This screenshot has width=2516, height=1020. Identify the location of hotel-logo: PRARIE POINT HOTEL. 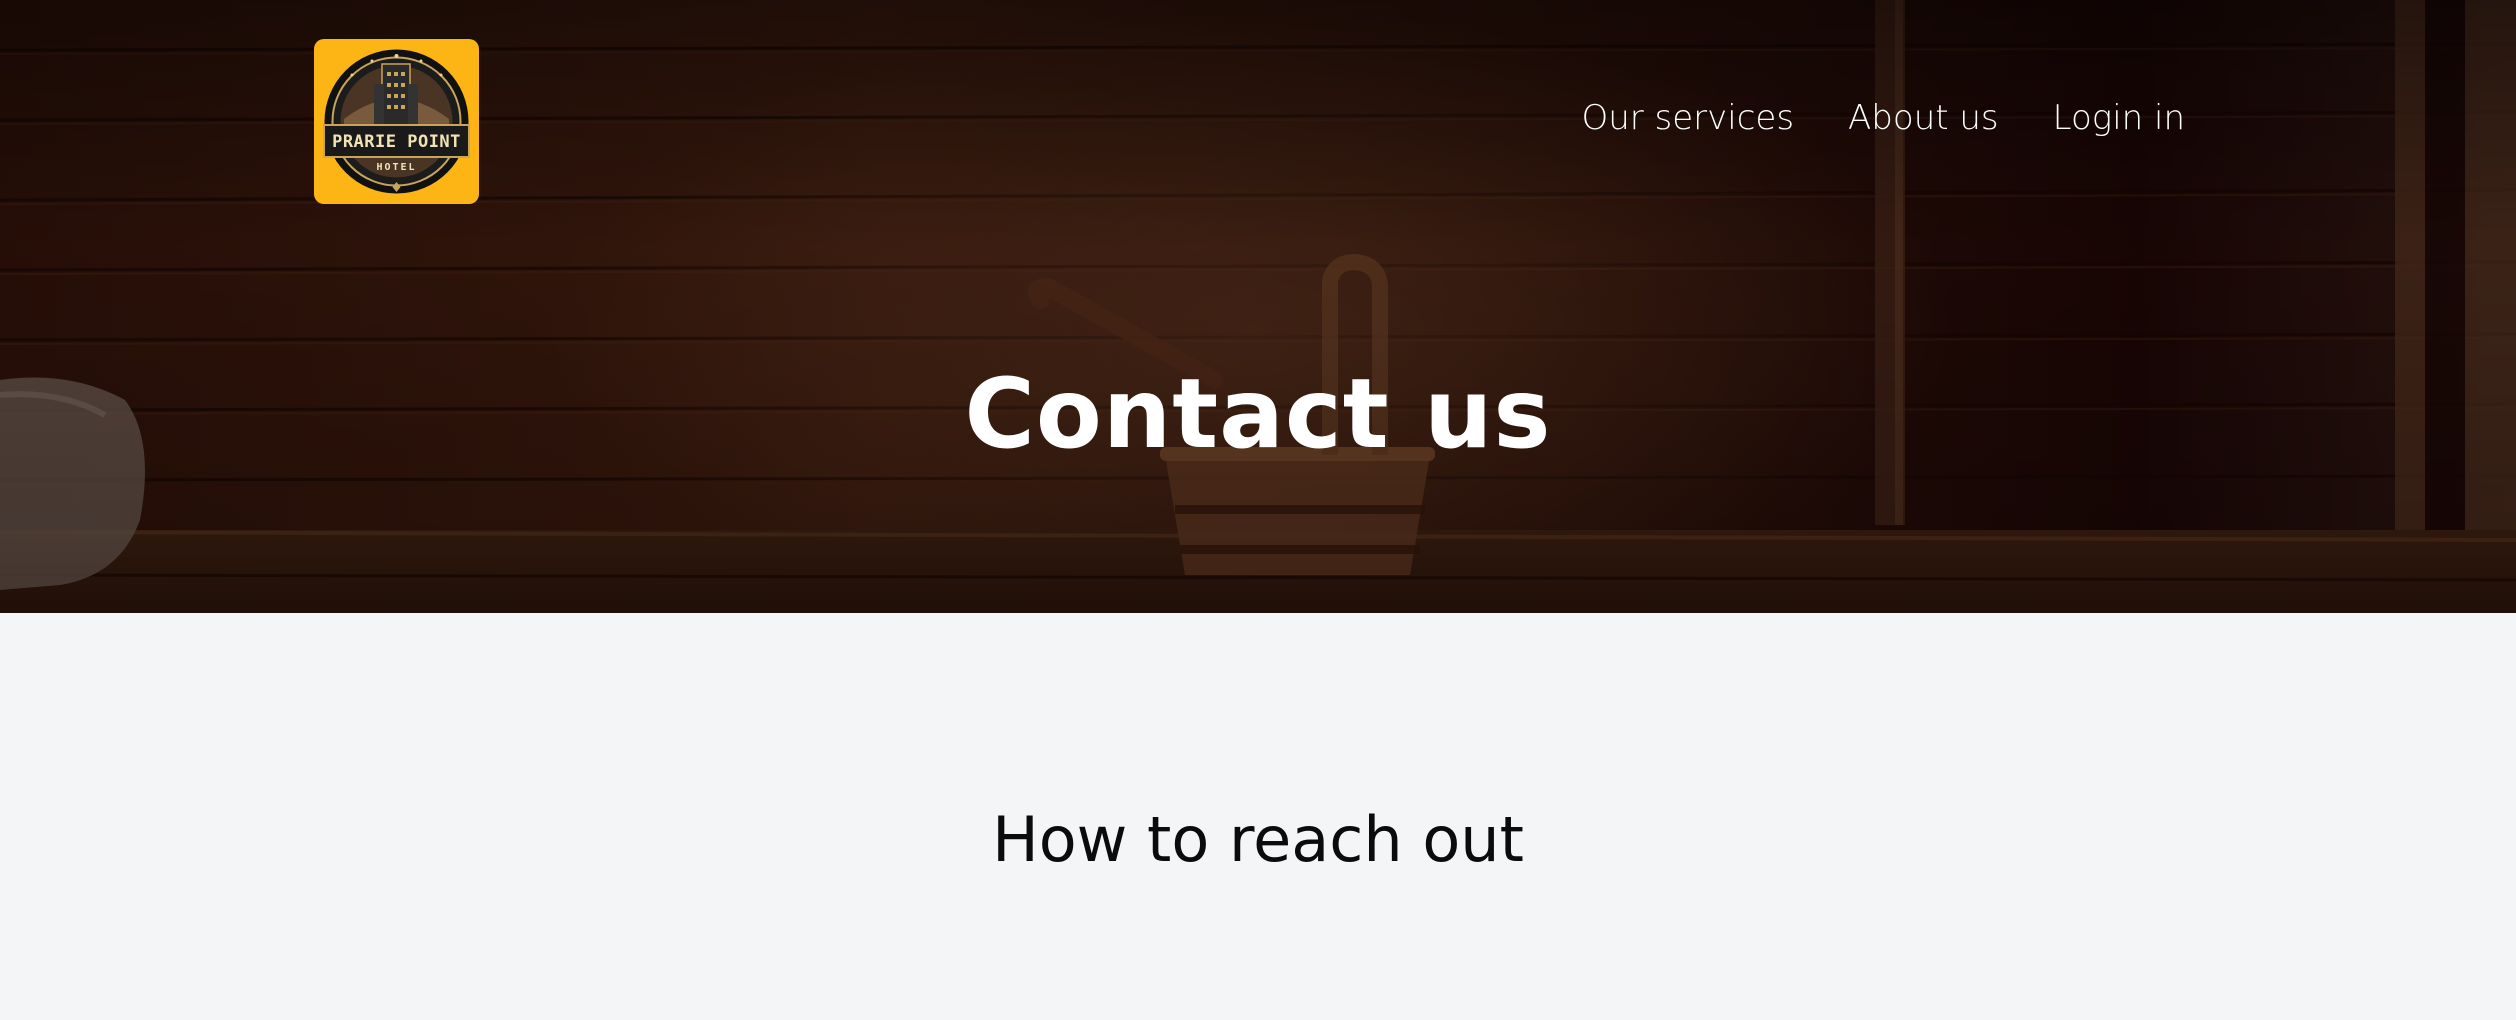
(396, 121).